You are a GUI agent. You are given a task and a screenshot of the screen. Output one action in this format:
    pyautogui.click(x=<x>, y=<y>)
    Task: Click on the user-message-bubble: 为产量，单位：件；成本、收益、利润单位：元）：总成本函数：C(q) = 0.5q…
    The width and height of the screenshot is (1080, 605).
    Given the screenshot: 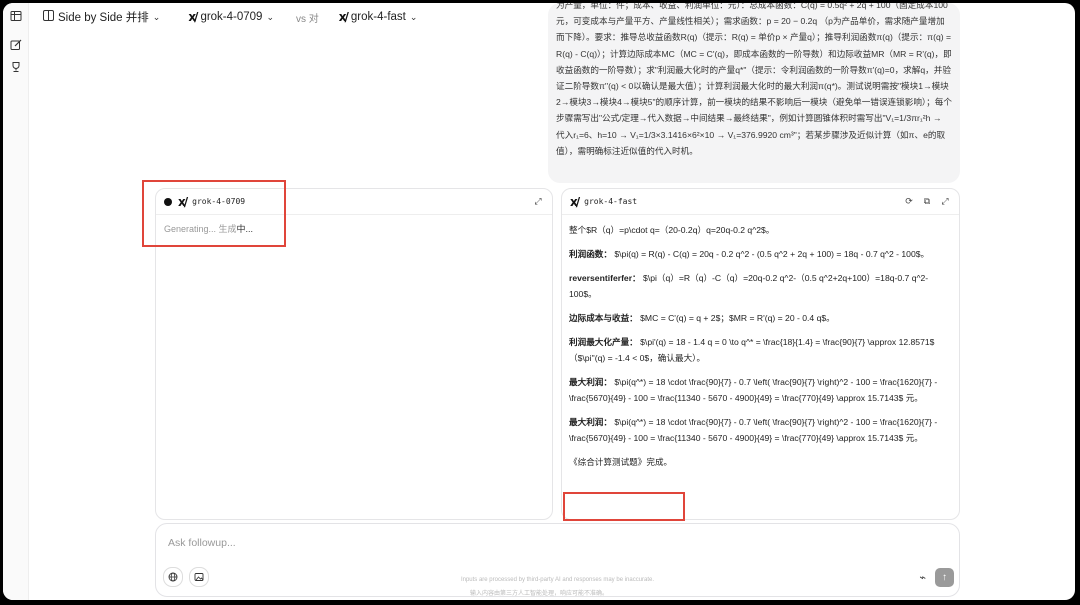 What is the action you would take?
    pyautogui.click(x=754, y=93)
    